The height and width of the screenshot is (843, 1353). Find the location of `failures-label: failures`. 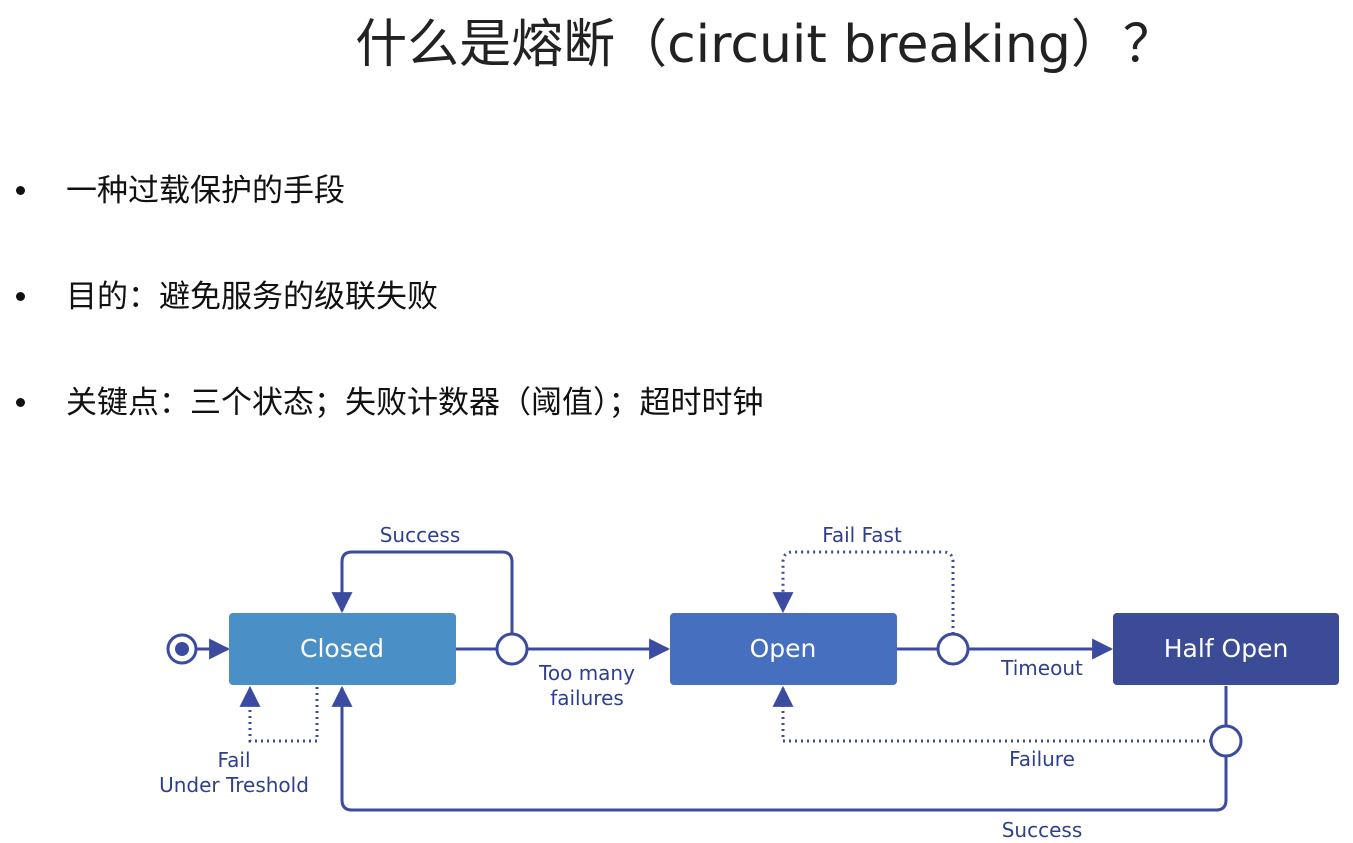

failures-label: failures is located at coordinates (587, 698).